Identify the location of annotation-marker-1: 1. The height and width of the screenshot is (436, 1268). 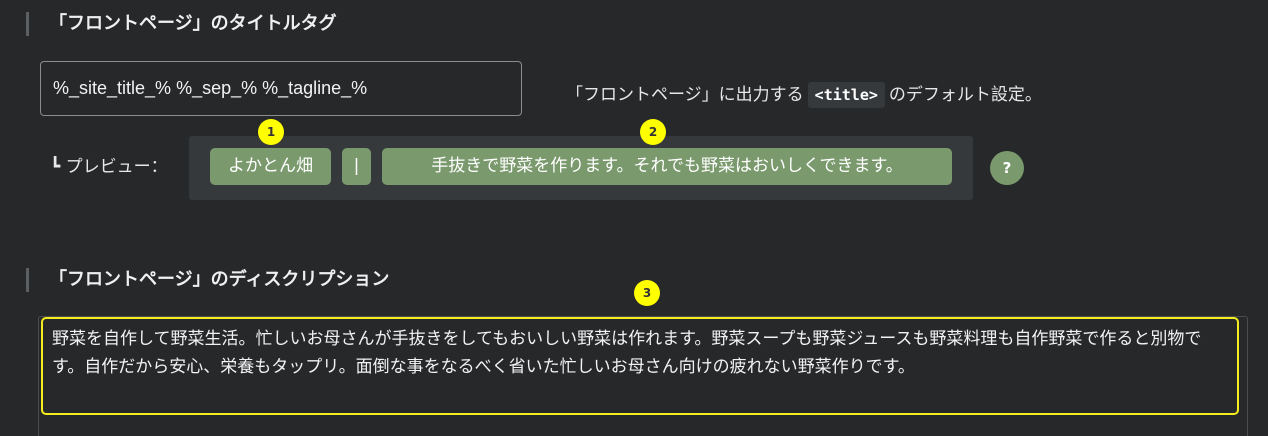
(271, 132).